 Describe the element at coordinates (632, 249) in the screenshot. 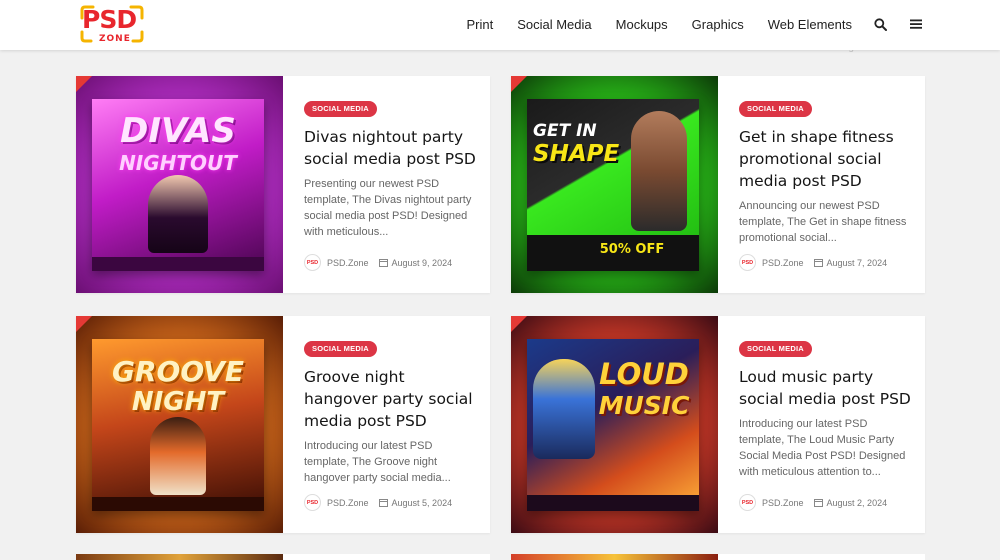

I see `poster-offer: 50% OFF` at that location.